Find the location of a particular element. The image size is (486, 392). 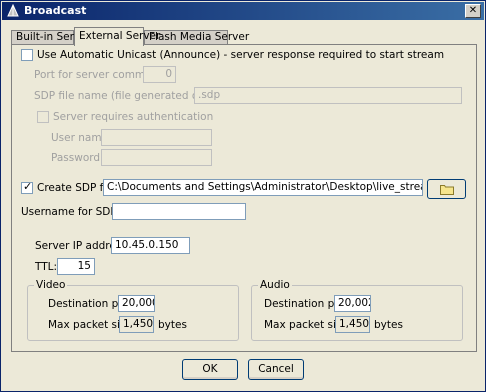

user-name-input is located at coordinates (156, 137).